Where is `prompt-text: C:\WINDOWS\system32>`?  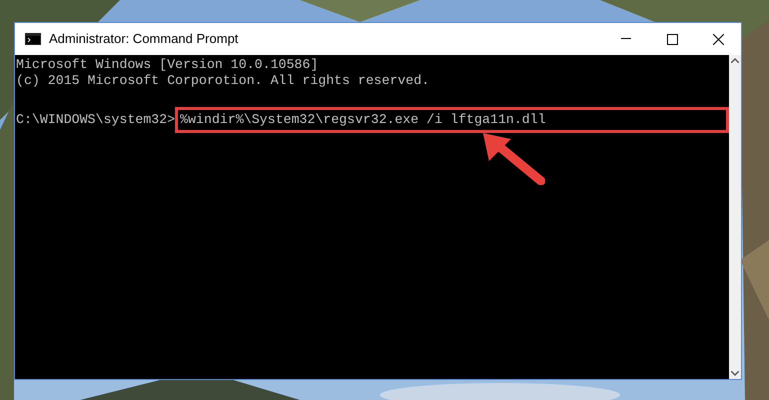 prompt-text: C:\WINDOWS\system32> is located at coordinates (96, 120).